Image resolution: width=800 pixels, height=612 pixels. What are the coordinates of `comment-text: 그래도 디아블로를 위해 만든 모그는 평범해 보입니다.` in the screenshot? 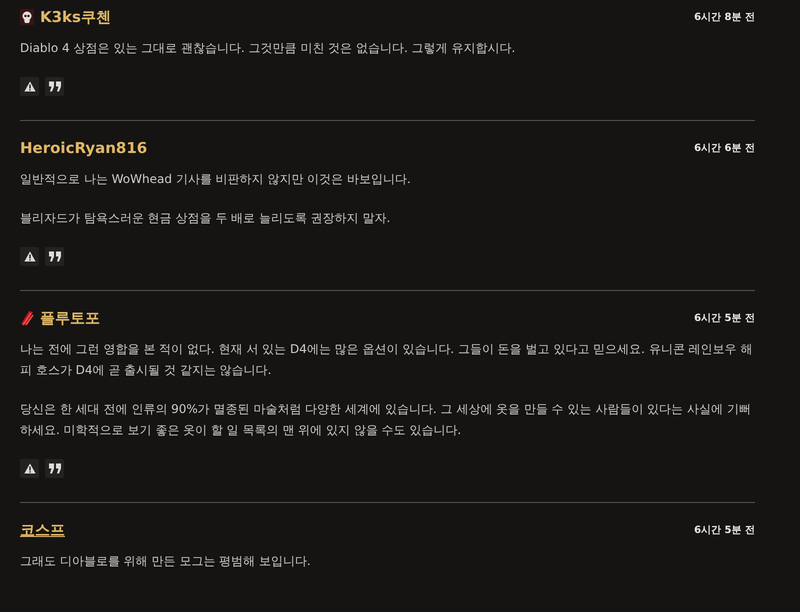 It's located at (166, 561).